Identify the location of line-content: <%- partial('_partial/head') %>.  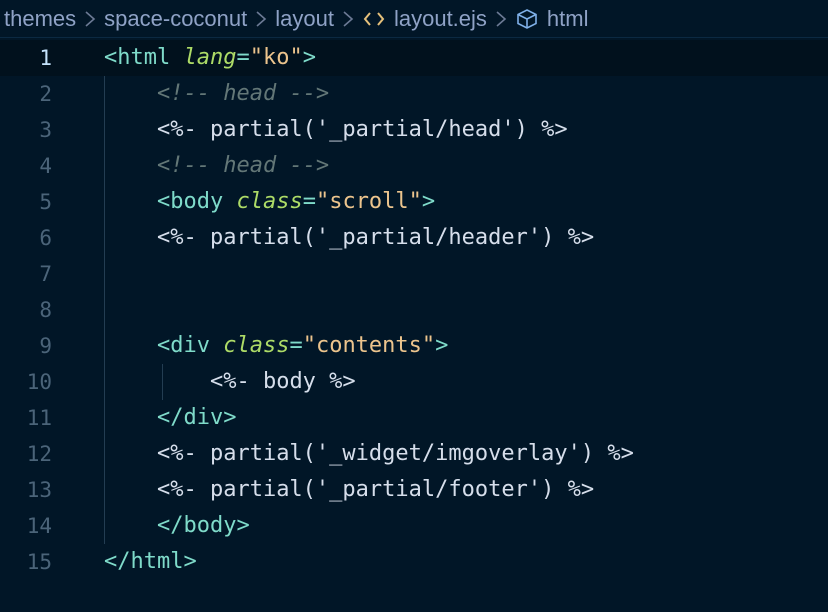
(336, 130).